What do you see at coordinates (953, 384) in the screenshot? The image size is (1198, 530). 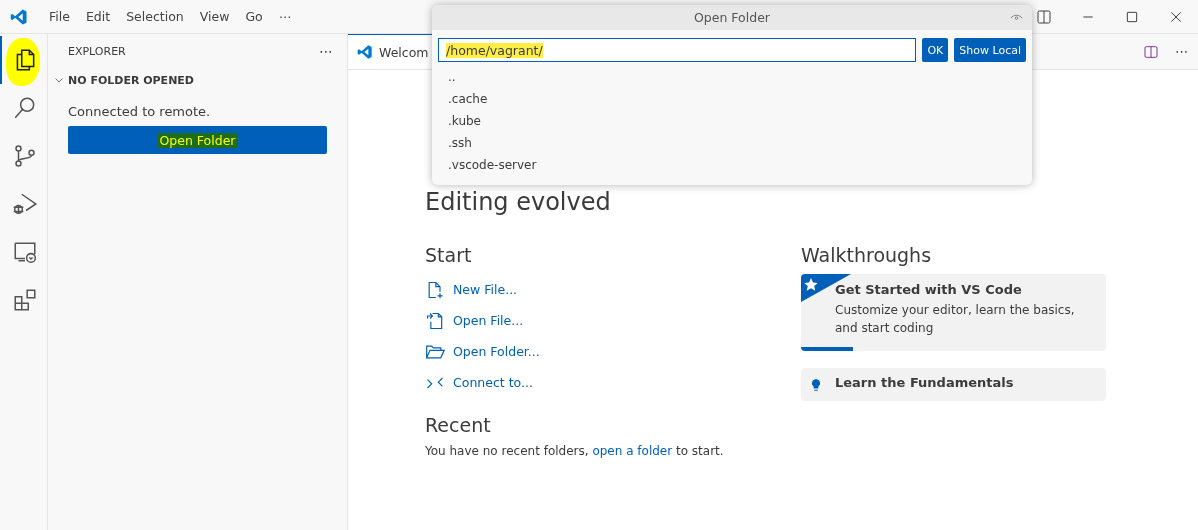 I see `walkthrough-card: Learn the Fundamentals` at bounding box center [953, 384].